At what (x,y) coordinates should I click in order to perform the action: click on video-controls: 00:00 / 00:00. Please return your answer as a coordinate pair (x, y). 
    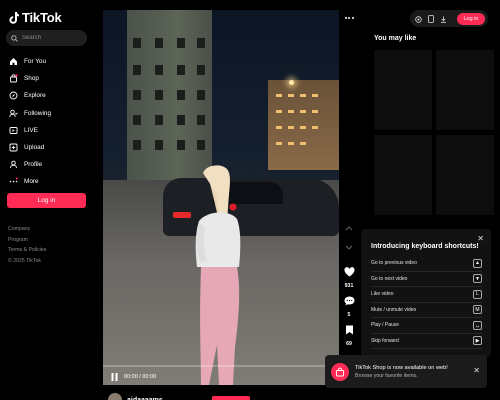
    Looking at the image, I should click on (221, 376).